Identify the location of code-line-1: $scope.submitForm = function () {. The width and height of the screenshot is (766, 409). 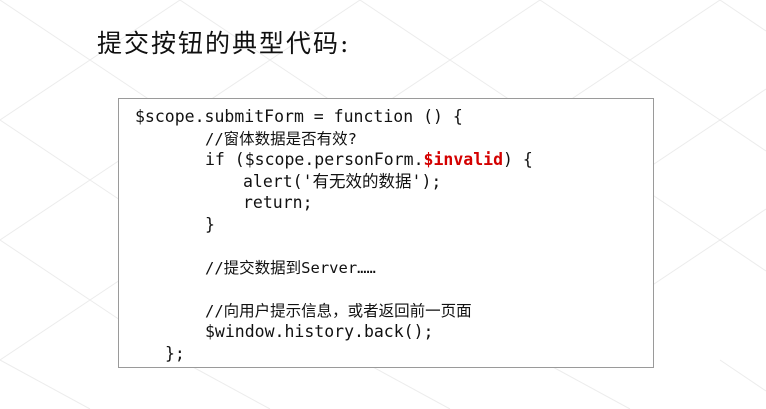
(299, 116).